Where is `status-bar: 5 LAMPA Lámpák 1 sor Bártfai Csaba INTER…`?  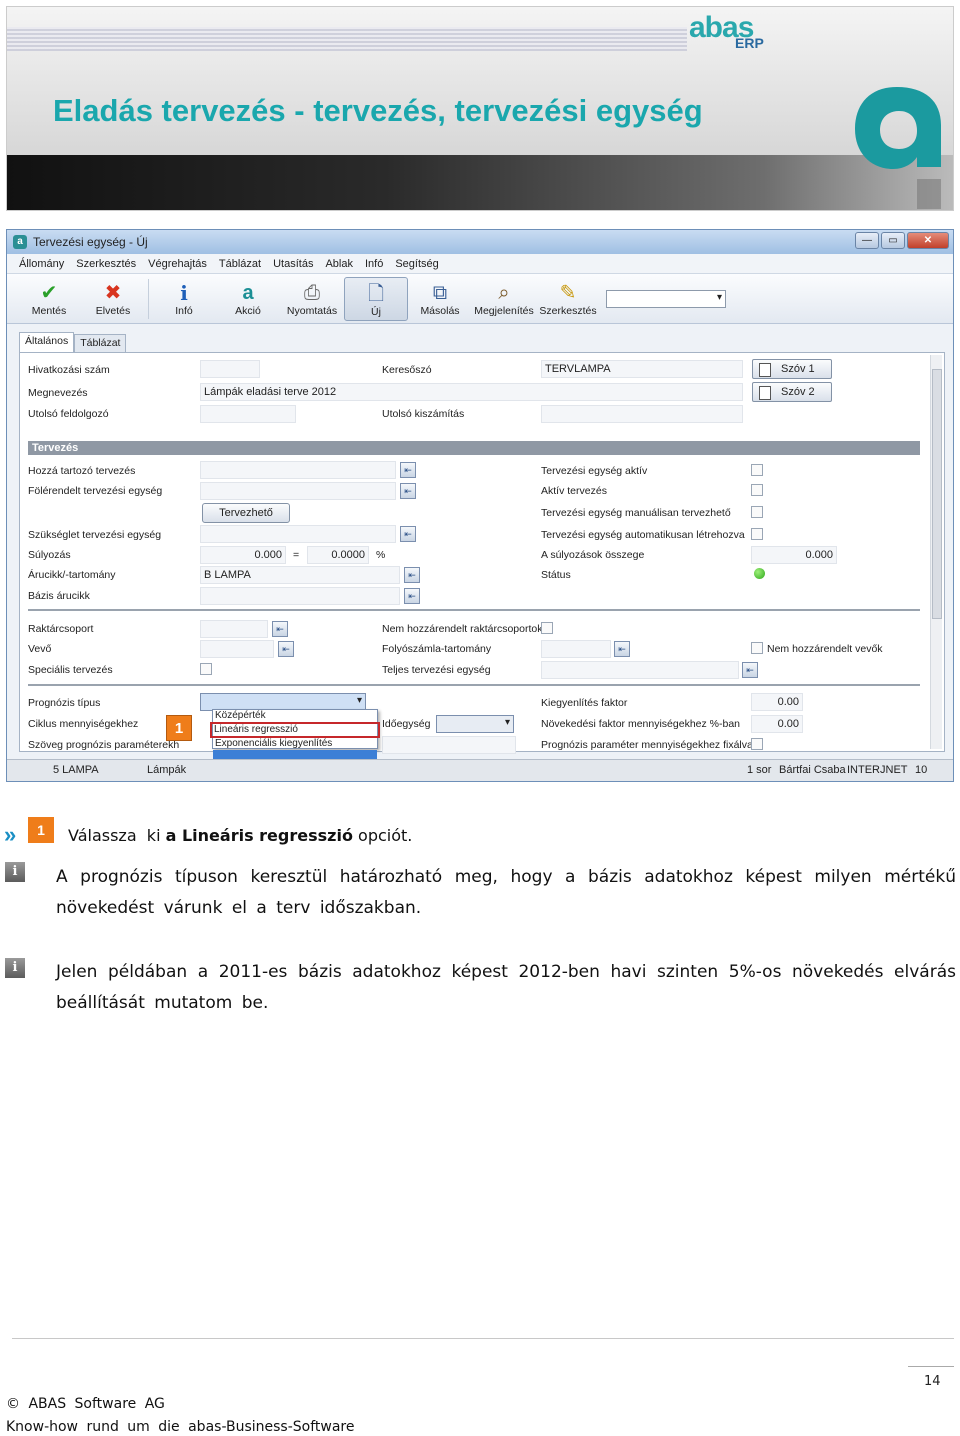 status-bar: 5 LAMPA Lámpák 1 sor Bártfai Csaba INTER… is located at coordinates (480, 770).